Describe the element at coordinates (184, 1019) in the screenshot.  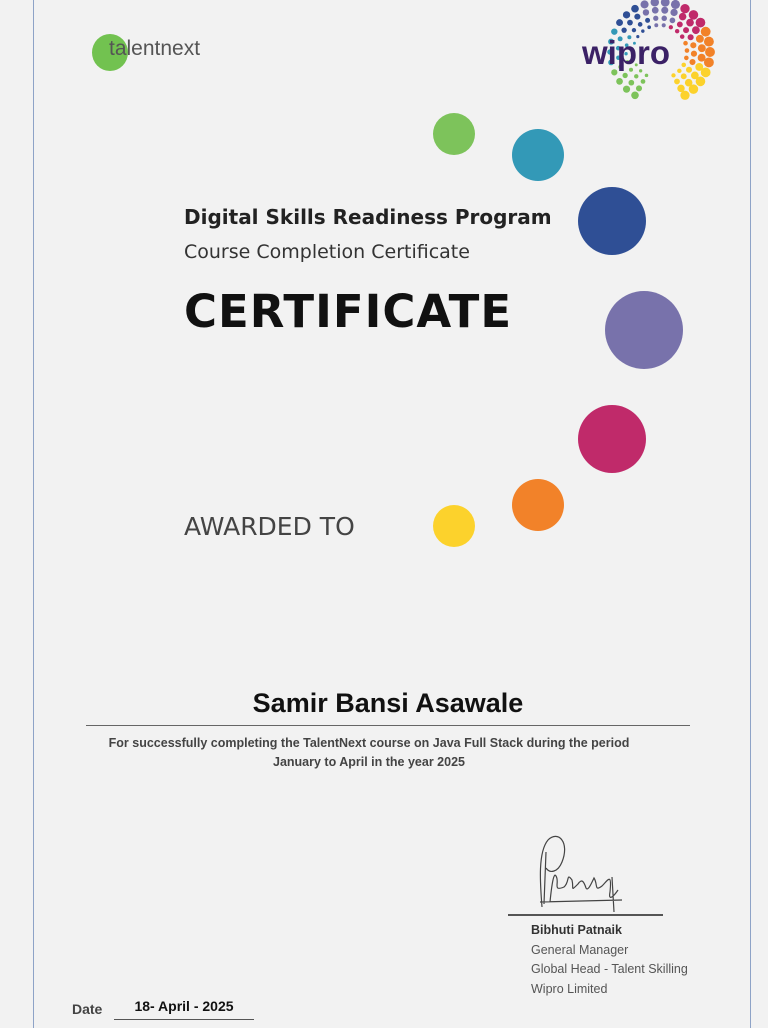
I see `date-underline` at that location.